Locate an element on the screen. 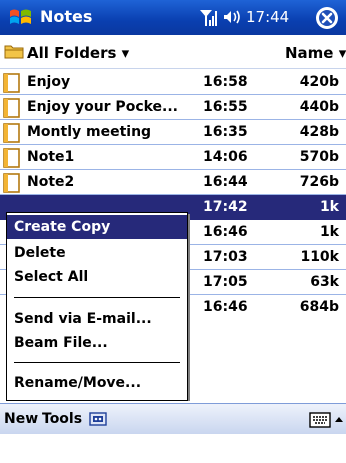  note-time: 16:55 is located at coordinates (225, 107).